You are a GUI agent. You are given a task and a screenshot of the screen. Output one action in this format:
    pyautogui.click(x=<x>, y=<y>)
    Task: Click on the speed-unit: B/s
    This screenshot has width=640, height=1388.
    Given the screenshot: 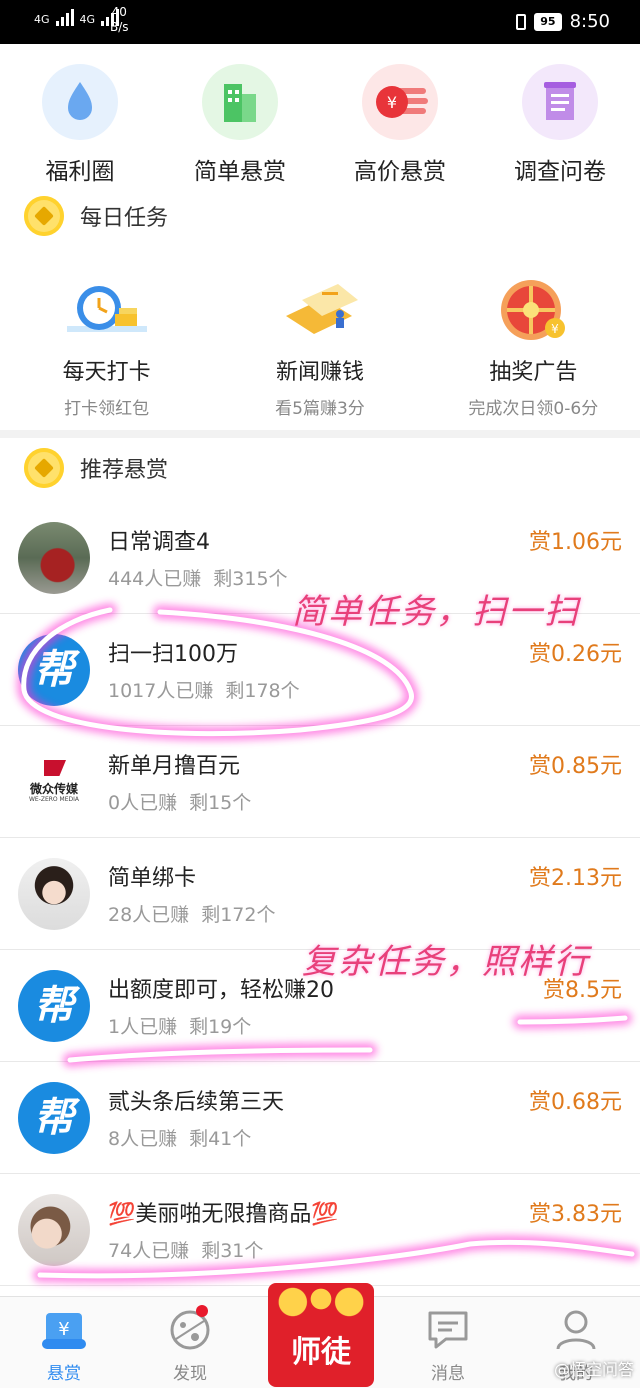 What is the action you would take?
    pyautogui.click(x=119, y=27)
    